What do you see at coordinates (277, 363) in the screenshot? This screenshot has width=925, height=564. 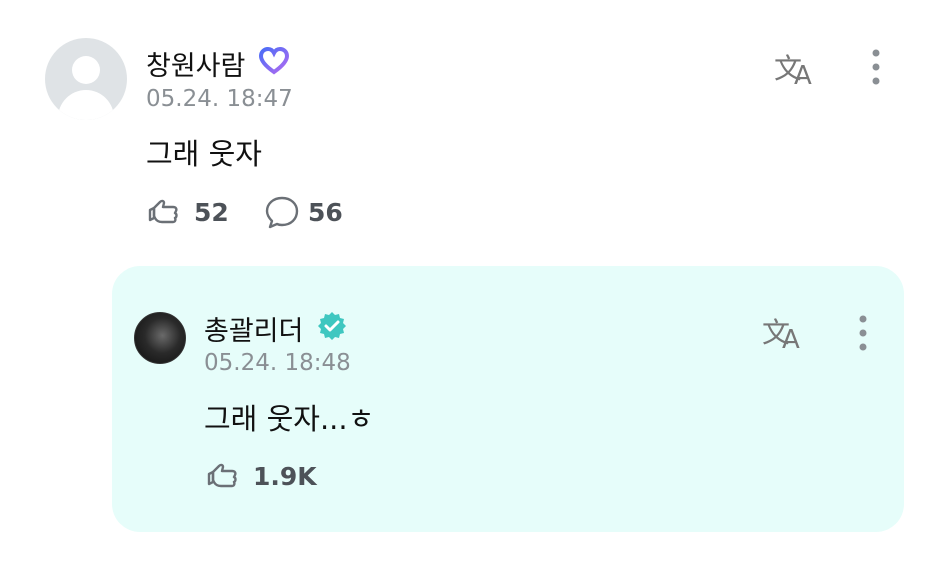 I see `reply-date: 05.24. 18:48` at bounding box center [277, 363].